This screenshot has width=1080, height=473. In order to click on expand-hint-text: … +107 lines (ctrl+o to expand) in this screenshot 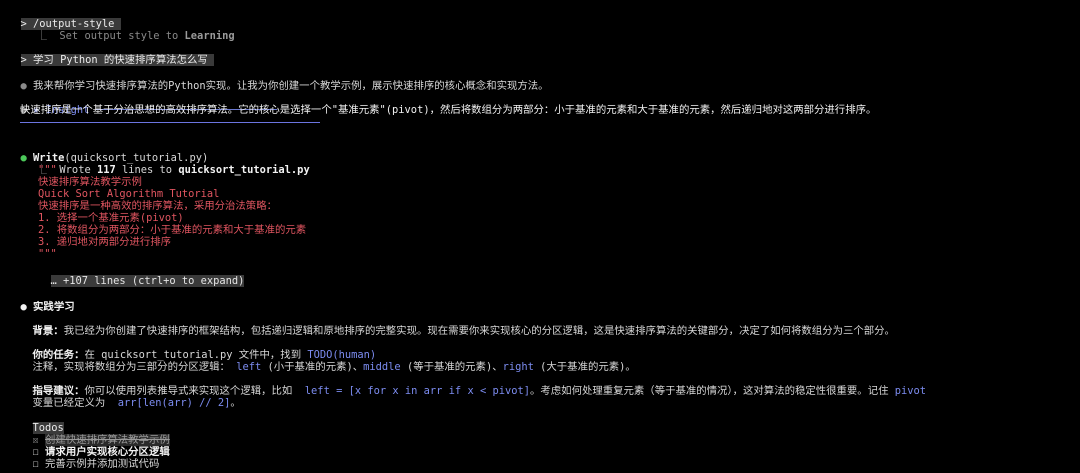, I will do `click(147, 281)`.